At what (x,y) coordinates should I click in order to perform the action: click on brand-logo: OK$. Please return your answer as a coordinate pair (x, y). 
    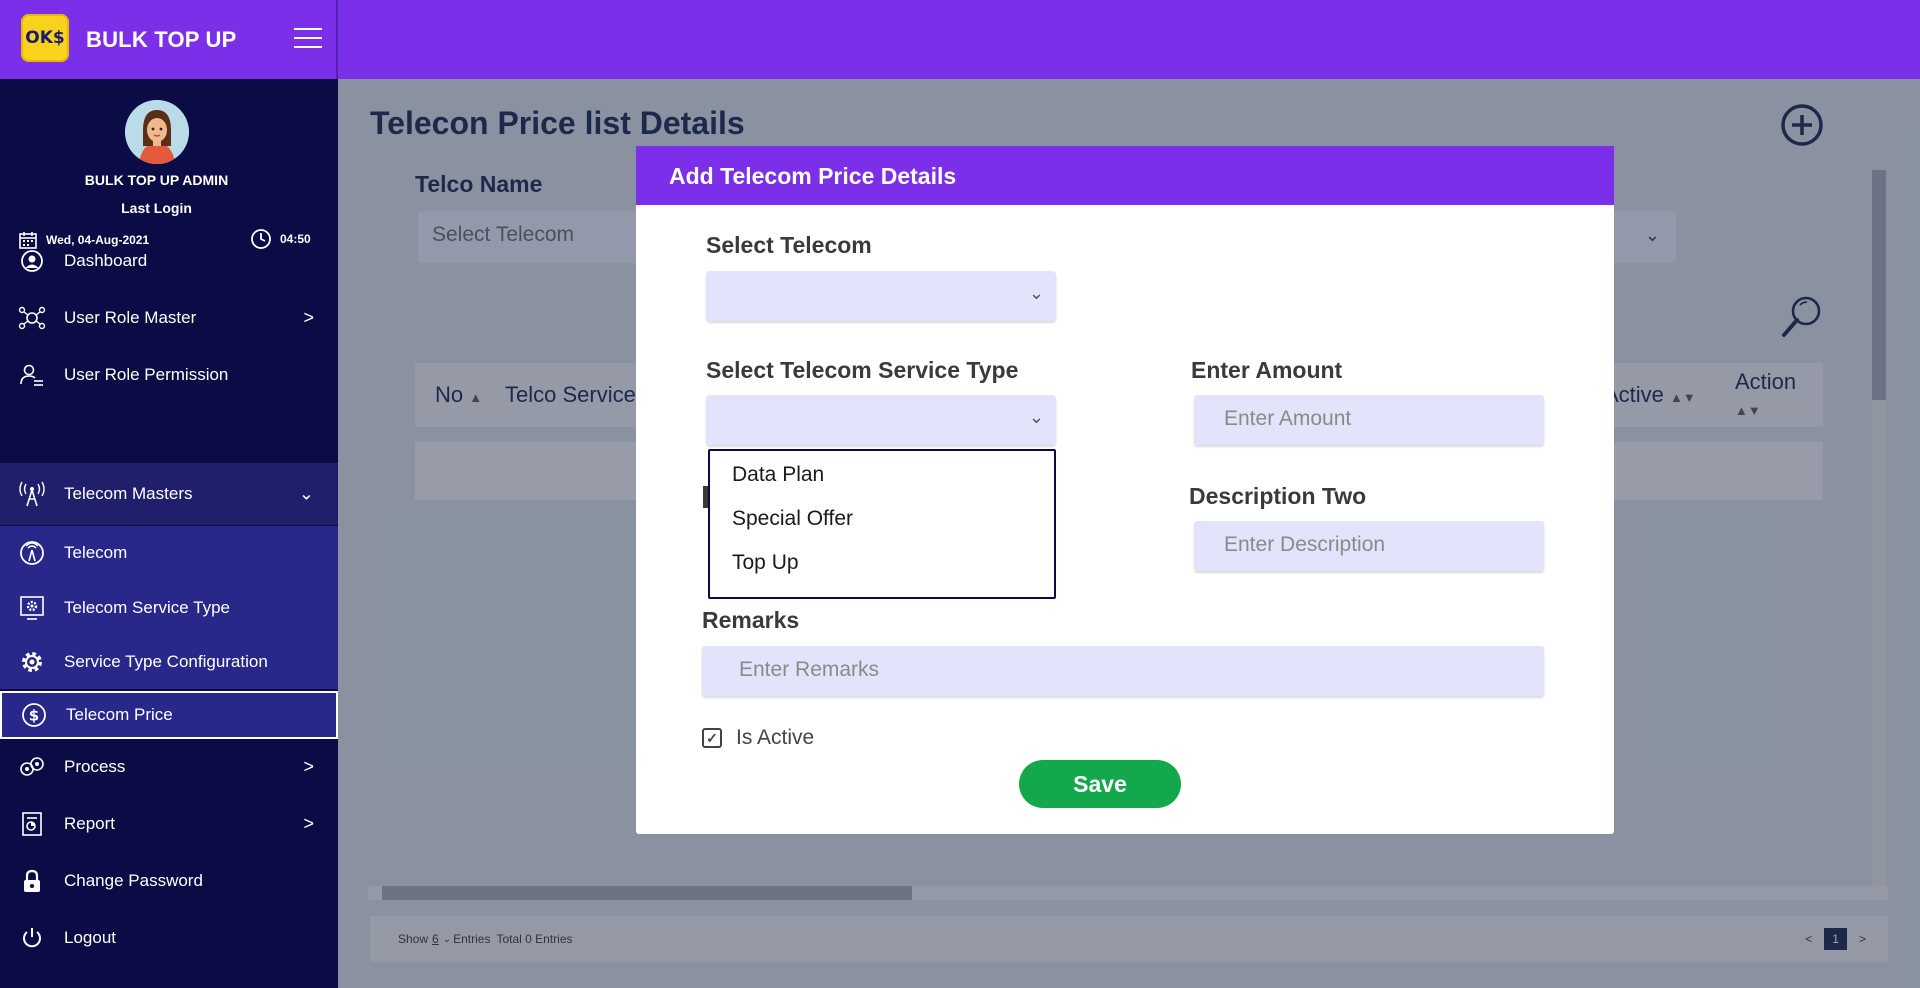
    Looking at the image, I should click on (45, 38).